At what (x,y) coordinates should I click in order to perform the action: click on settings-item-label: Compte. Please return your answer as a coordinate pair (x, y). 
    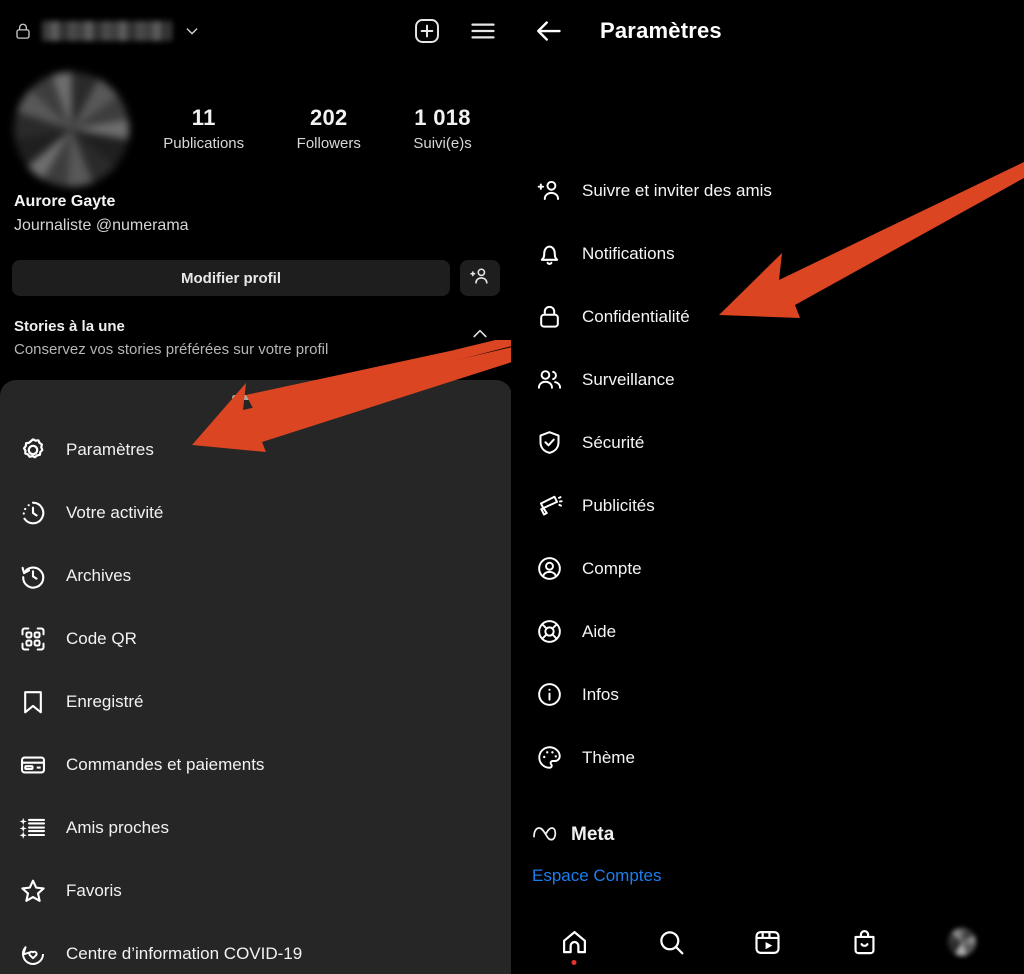
    Looking at the image, I should click on (612, 568).